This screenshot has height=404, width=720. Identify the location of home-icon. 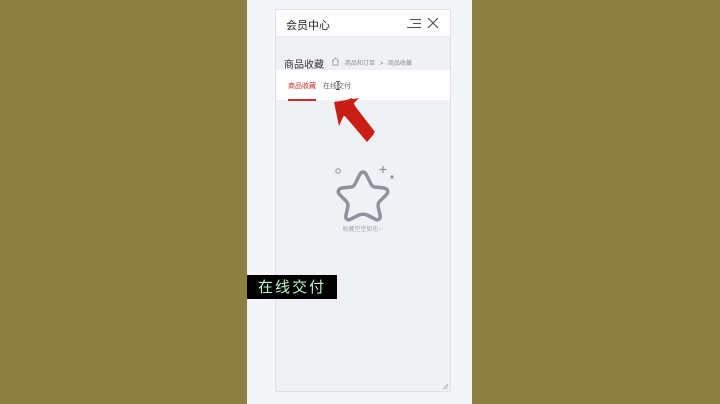
(335, 61).